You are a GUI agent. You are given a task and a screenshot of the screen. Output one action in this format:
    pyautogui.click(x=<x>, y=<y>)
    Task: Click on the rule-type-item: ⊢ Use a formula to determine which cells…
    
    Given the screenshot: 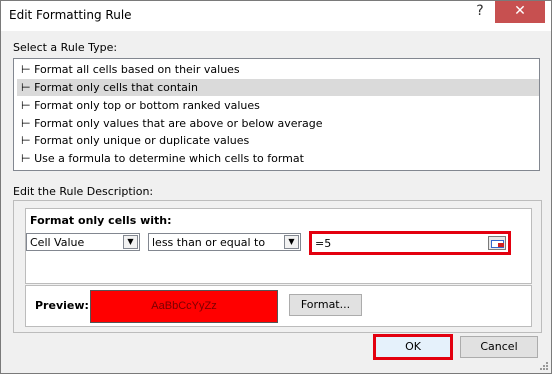 What is the action you would take?
    pyautogui.click(x=278, y=158)
    